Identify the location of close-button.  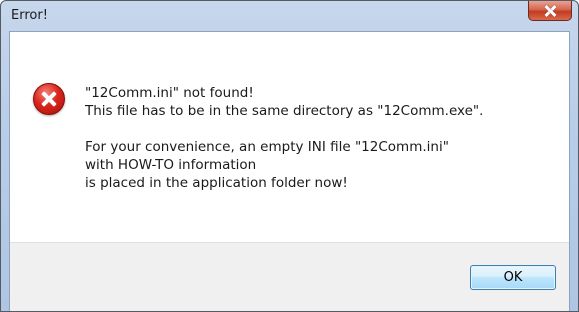
(550, 11).